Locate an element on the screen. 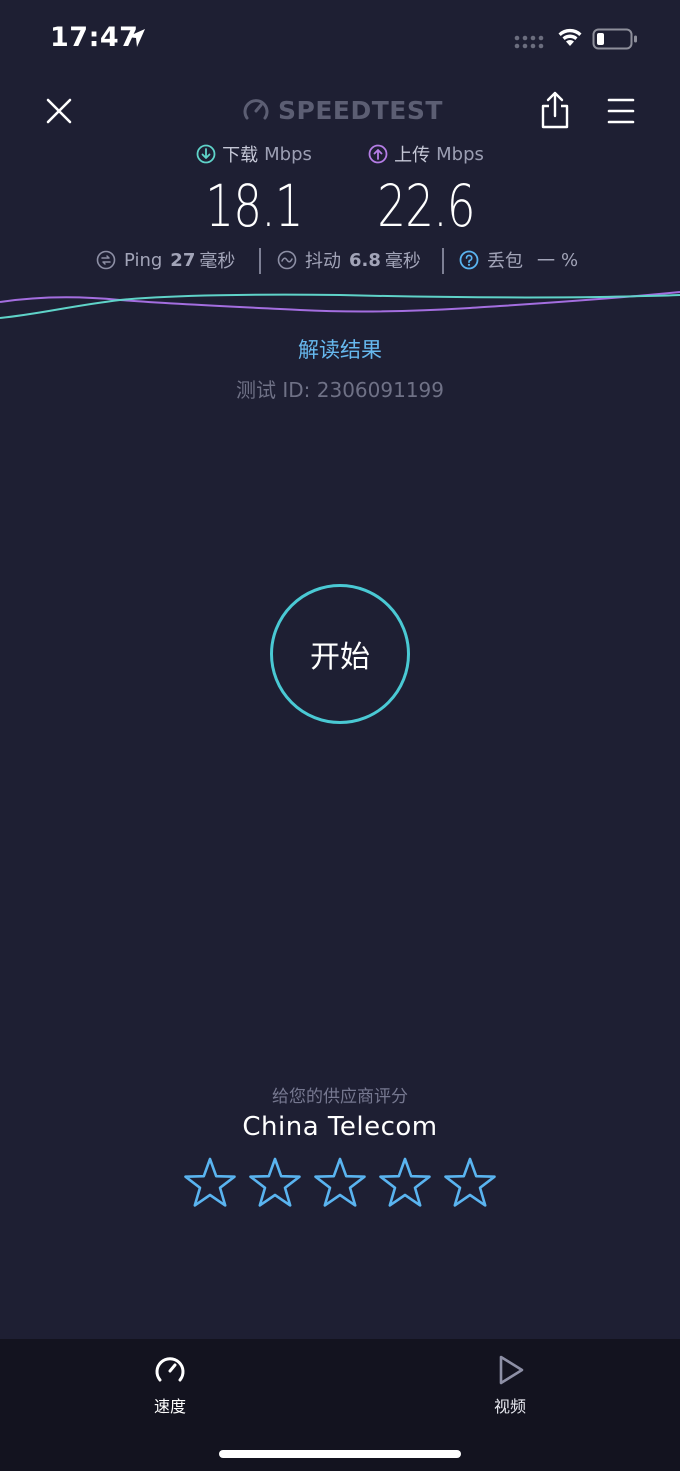 This screenshot has height=1471, width=680. app-header: SPEEDTEST is located at coordinates (340, 110).